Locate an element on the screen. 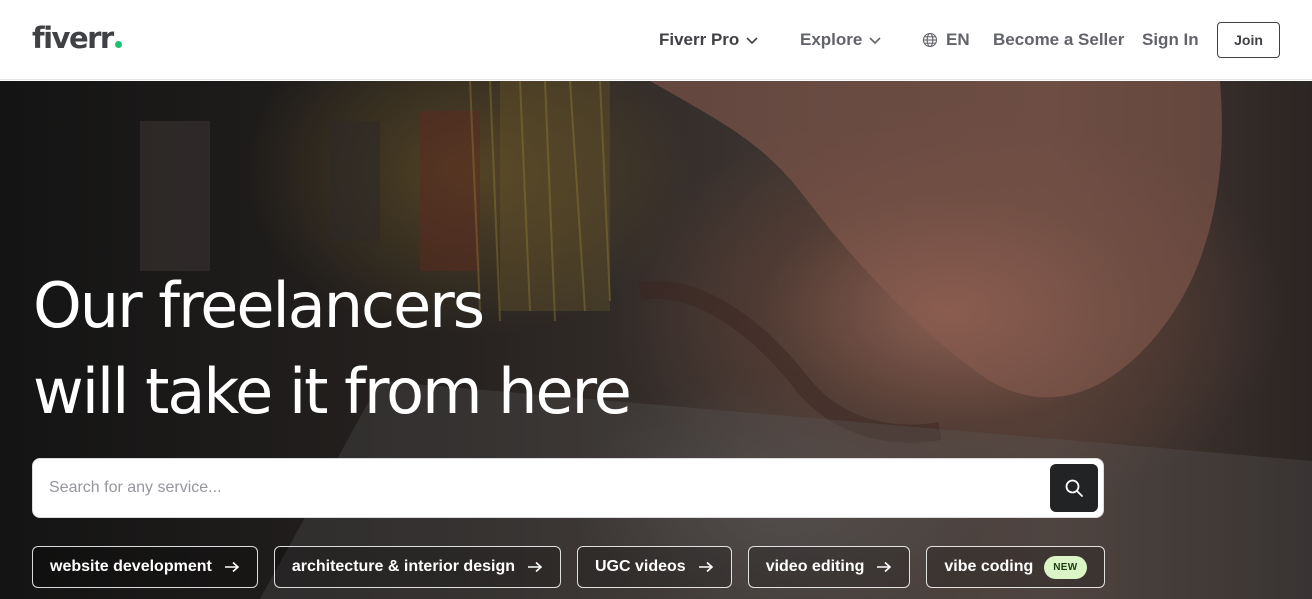 This screenshot has width=1312, height=599. nav-fiverr-pro: Fiverr Pro is located at coordinates (709, 40).